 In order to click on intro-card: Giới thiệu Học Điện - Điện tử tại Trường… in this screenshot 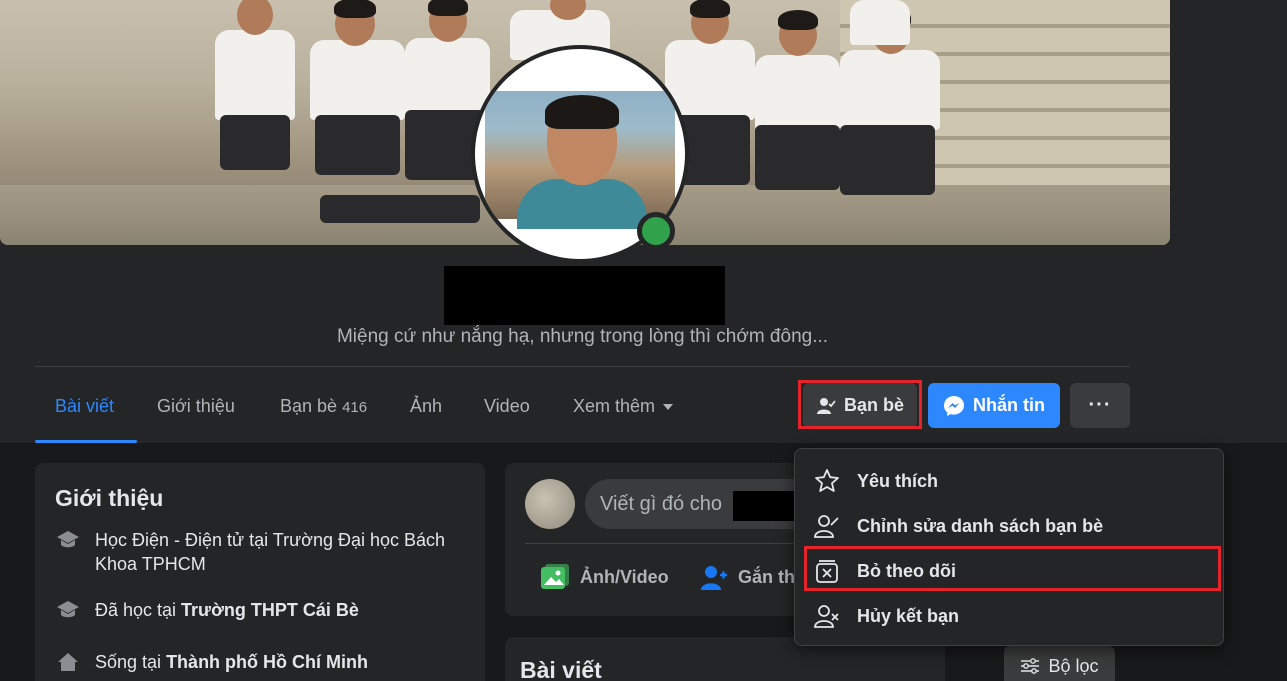, I will do `click(260, 572)`.